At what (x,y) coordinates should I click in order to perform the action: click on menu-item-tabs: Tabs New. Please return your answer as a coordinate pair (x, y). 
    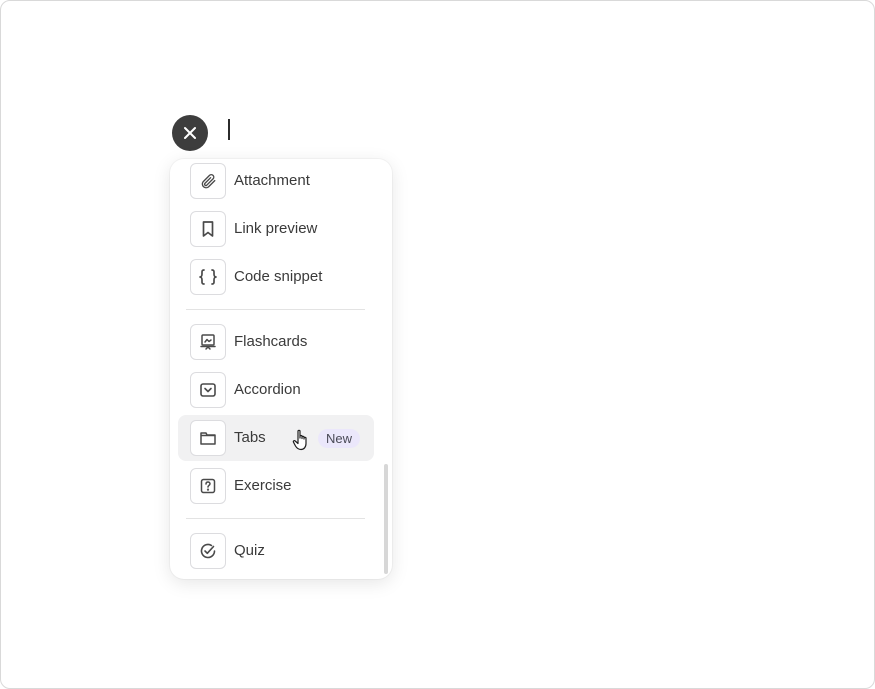
    Looking at the image, I should click on (276, 438).